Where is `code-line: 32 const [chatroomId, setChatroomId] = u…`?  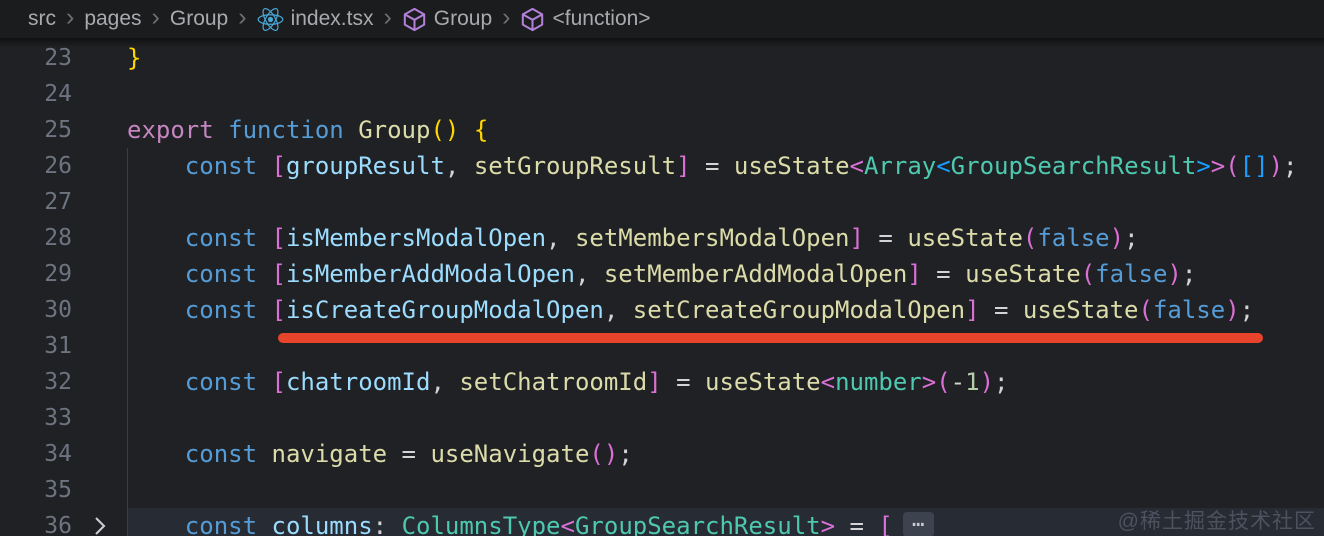 code-line: 32 const [chatroomId, setChatroomId] = u… is located at coordinates (662, 382).